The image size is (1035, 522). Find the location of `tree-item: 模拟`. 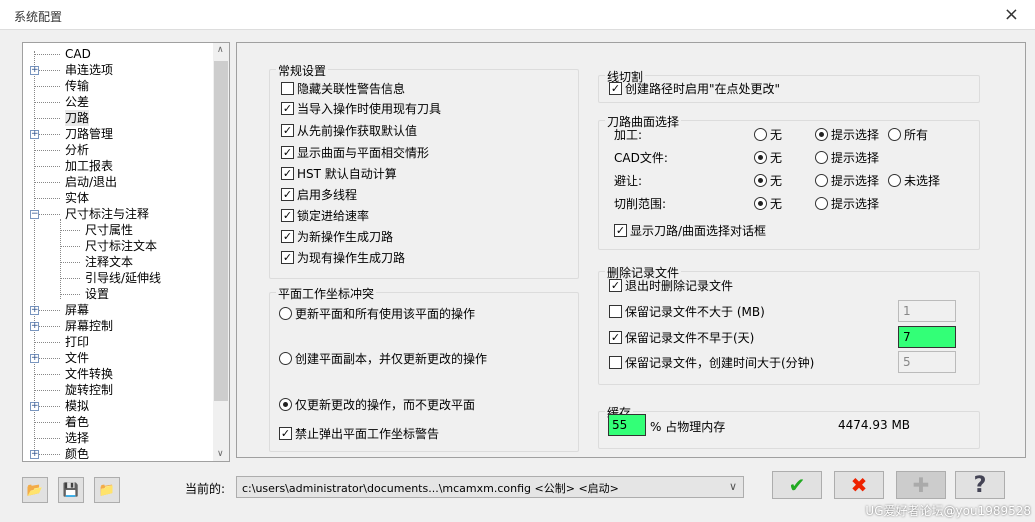

tree-item: 模拟 is located at coordinates (77, 406).